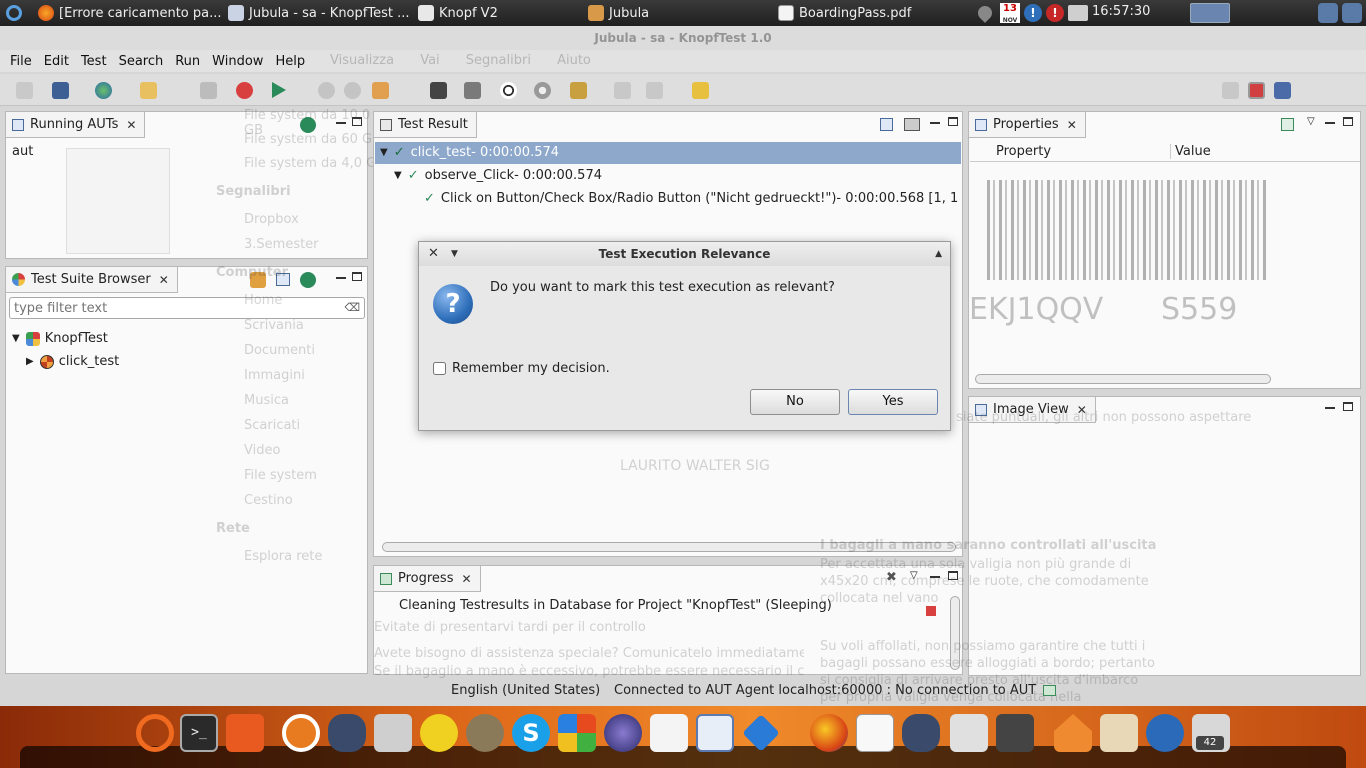 The image size is (1366, 768). What do you see at coordinates (485, 733) in the screenshot?
I see `gimp-icon` at bounding box center [485, 733].